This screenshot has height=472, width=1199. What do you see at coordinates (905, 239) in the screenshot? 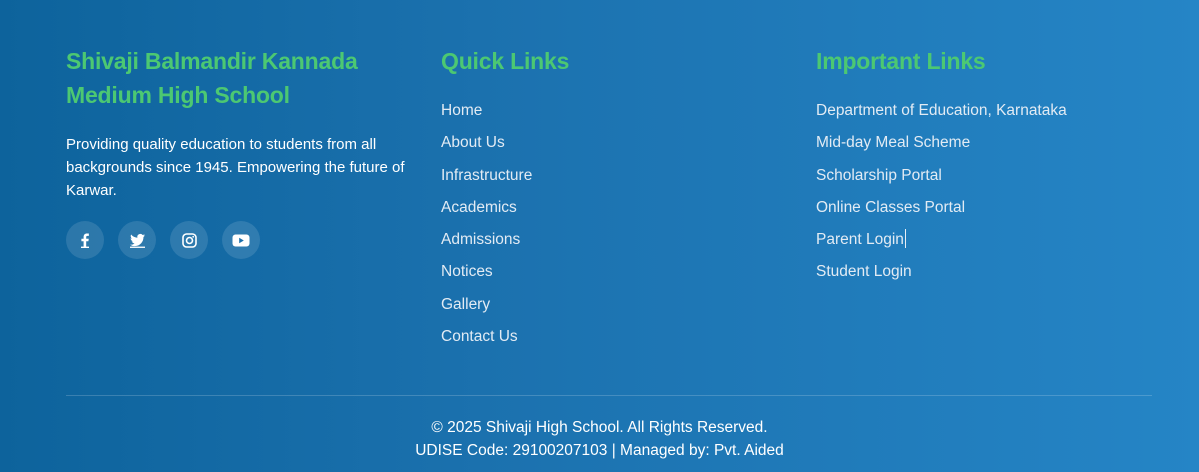
I see `text-cursor` at bounding box center [905, 239].